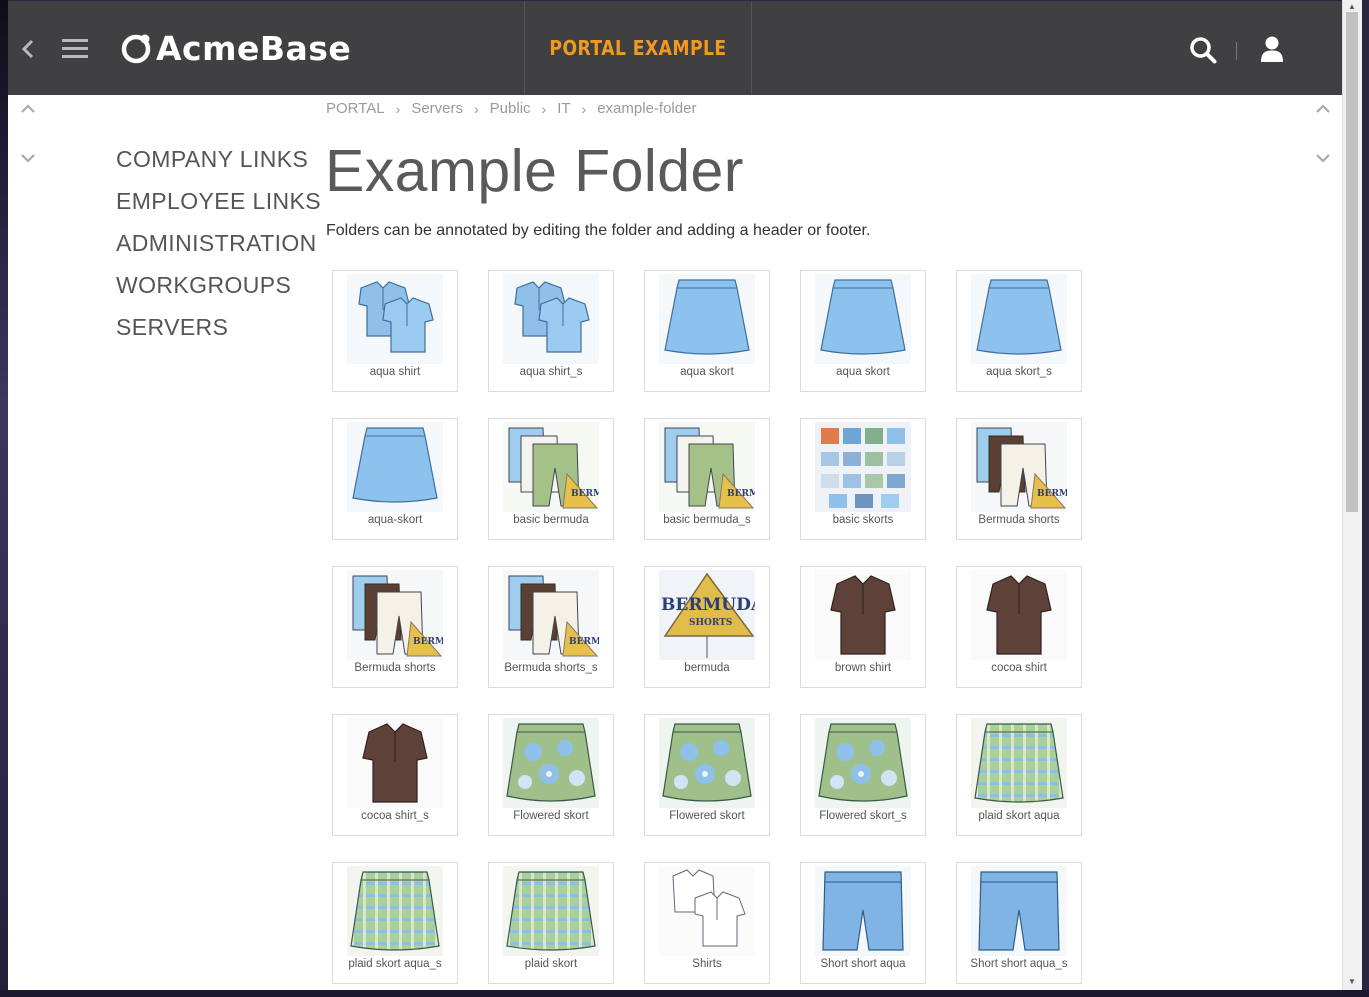 The height and width of the screenshot is (997, 1369). I want to click on folder-item-tile: brown shirt, so click(863, 627).